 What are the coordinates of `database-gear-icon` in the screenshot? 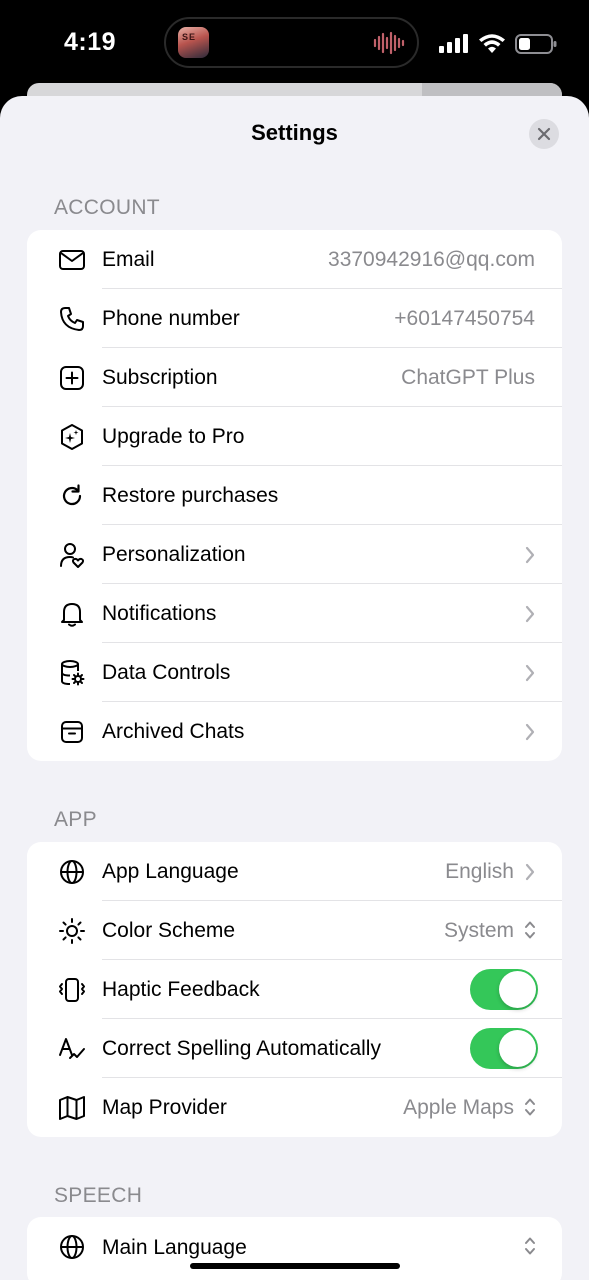 It's located at (72, 673).